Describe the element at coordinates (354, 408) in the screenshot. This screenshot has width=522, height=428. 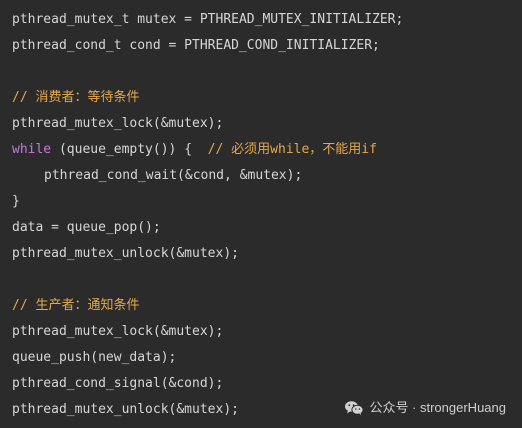
I see `wechat-icon` at that location.